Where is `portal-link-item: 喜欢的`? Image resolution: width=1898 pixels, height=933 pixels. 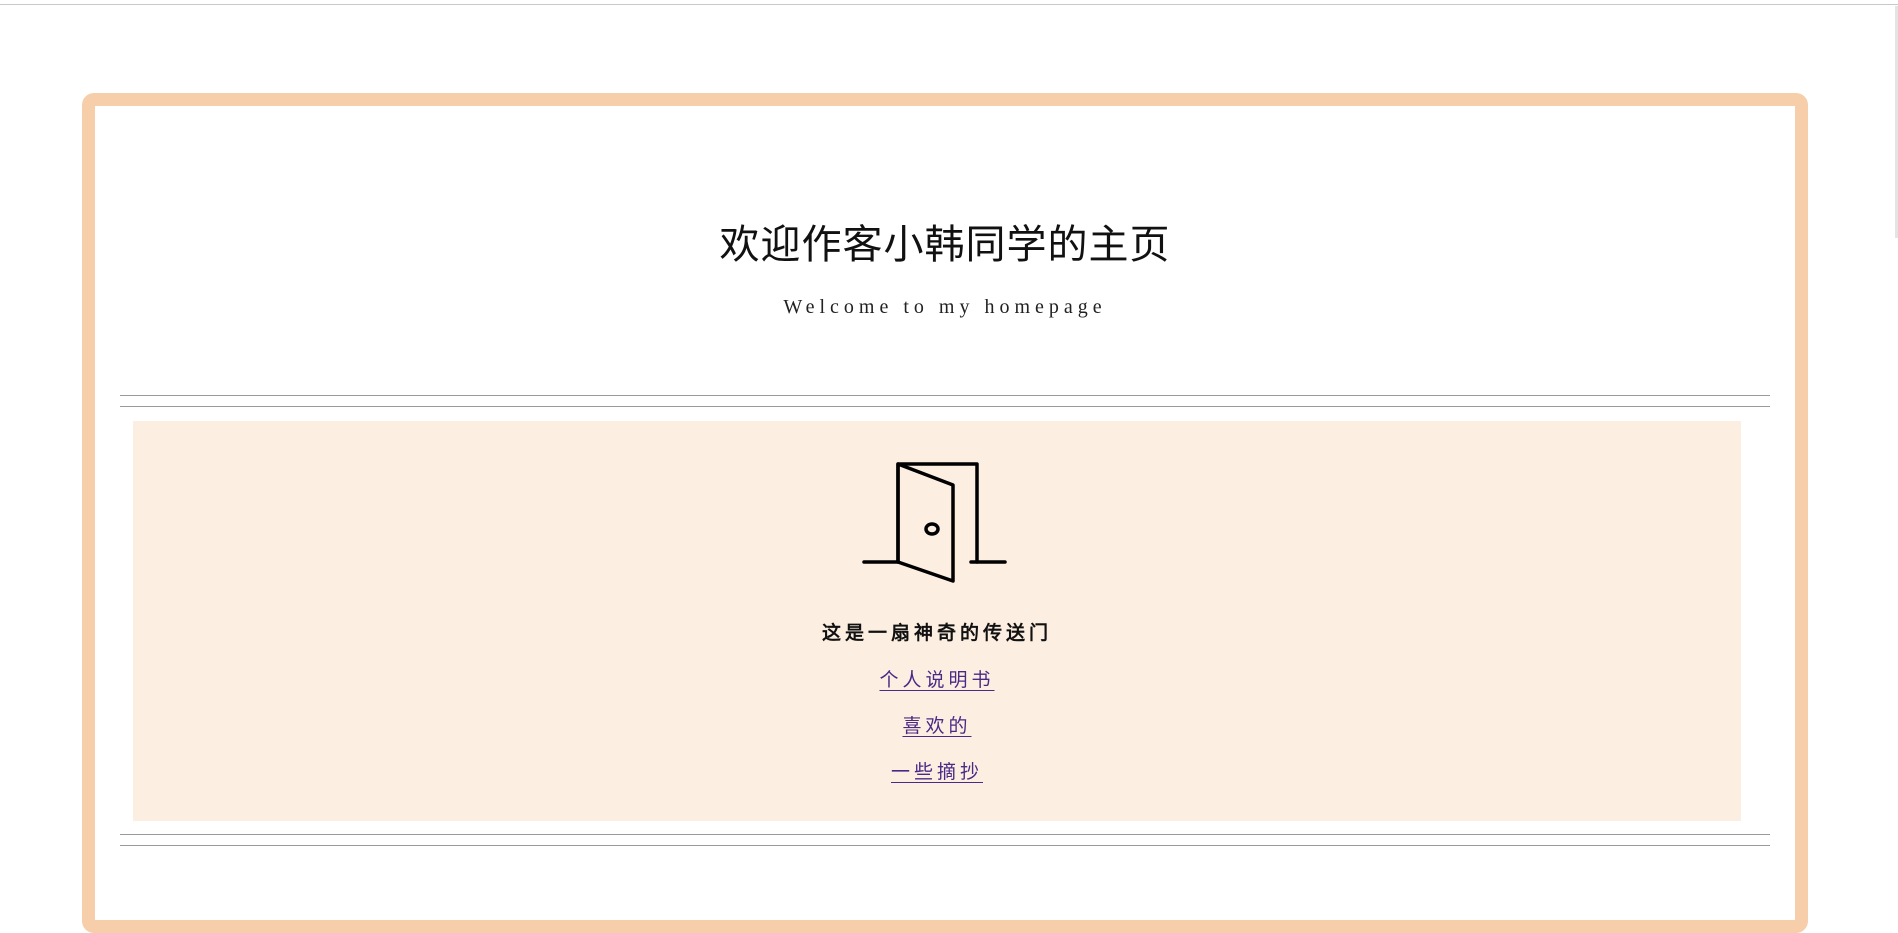 portal-link-item: 喜欢的 is located at coordinates (937, 736).